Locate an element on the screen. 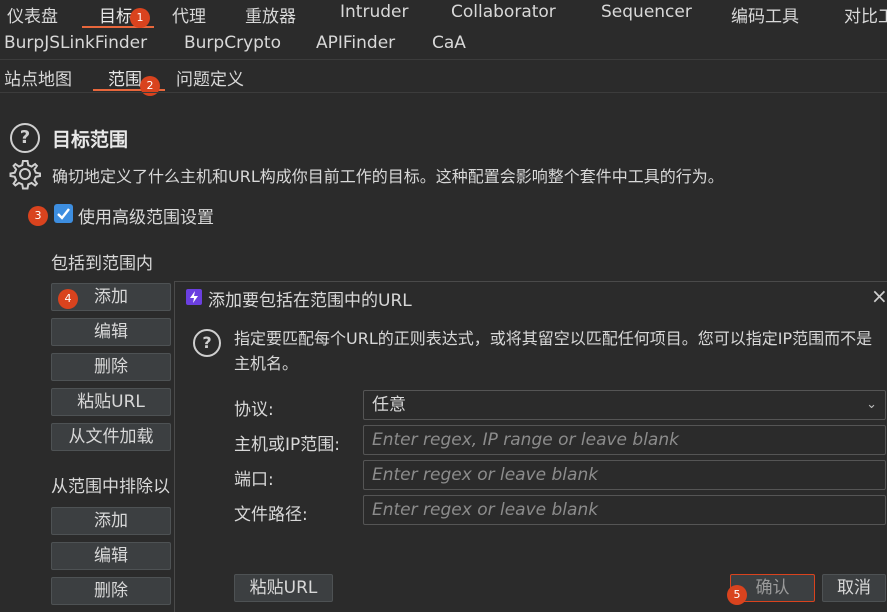 The image size is (887, 612). subtab-site-map: 站点地图 is located at coordinates (38, 77).